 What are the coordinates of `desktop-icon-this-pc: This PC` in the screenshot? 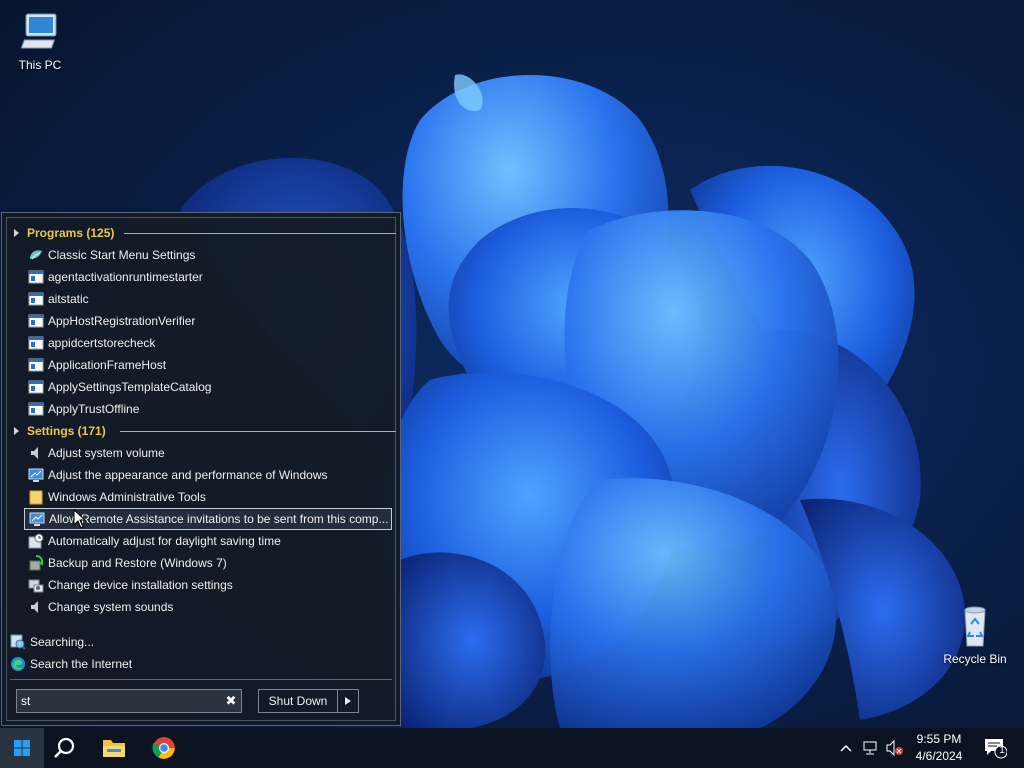 It's located at (40, 40).